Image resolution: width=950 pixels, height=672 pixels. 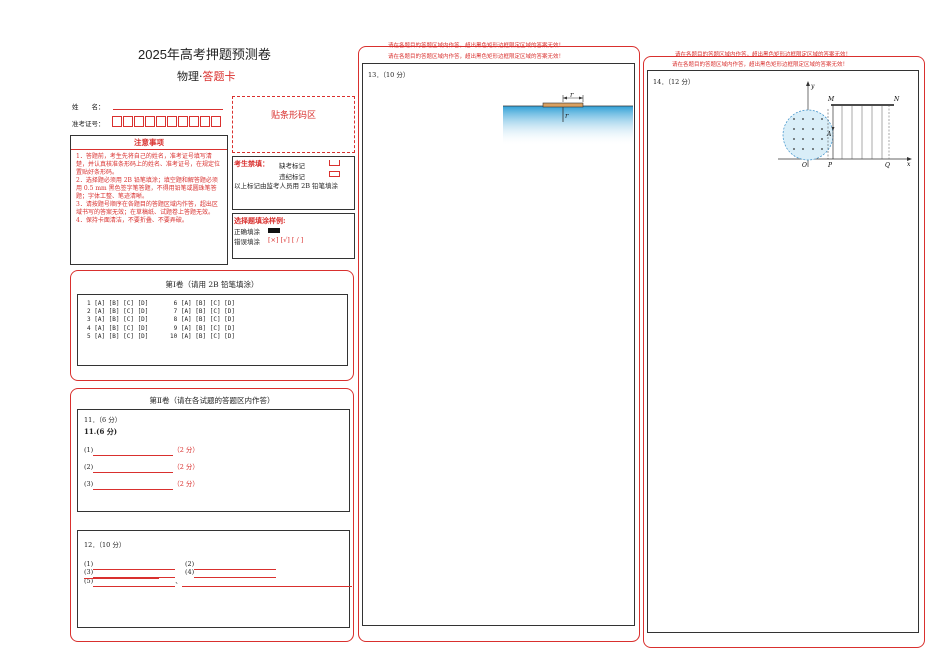 What do you see at coordinates (865, 132) in the screenshot?
I see `electric-field-lines` at bounding box center [865, 132].